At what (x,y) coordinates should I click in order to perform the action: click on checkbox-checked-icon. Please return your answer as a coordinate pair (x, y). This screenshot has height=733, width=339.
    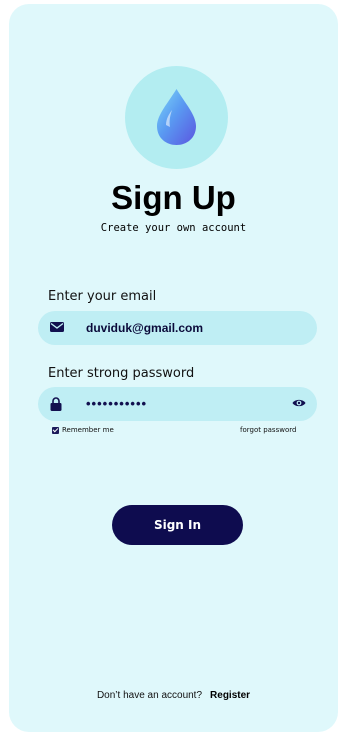
    Looking at the image, I should click on (55, 430).